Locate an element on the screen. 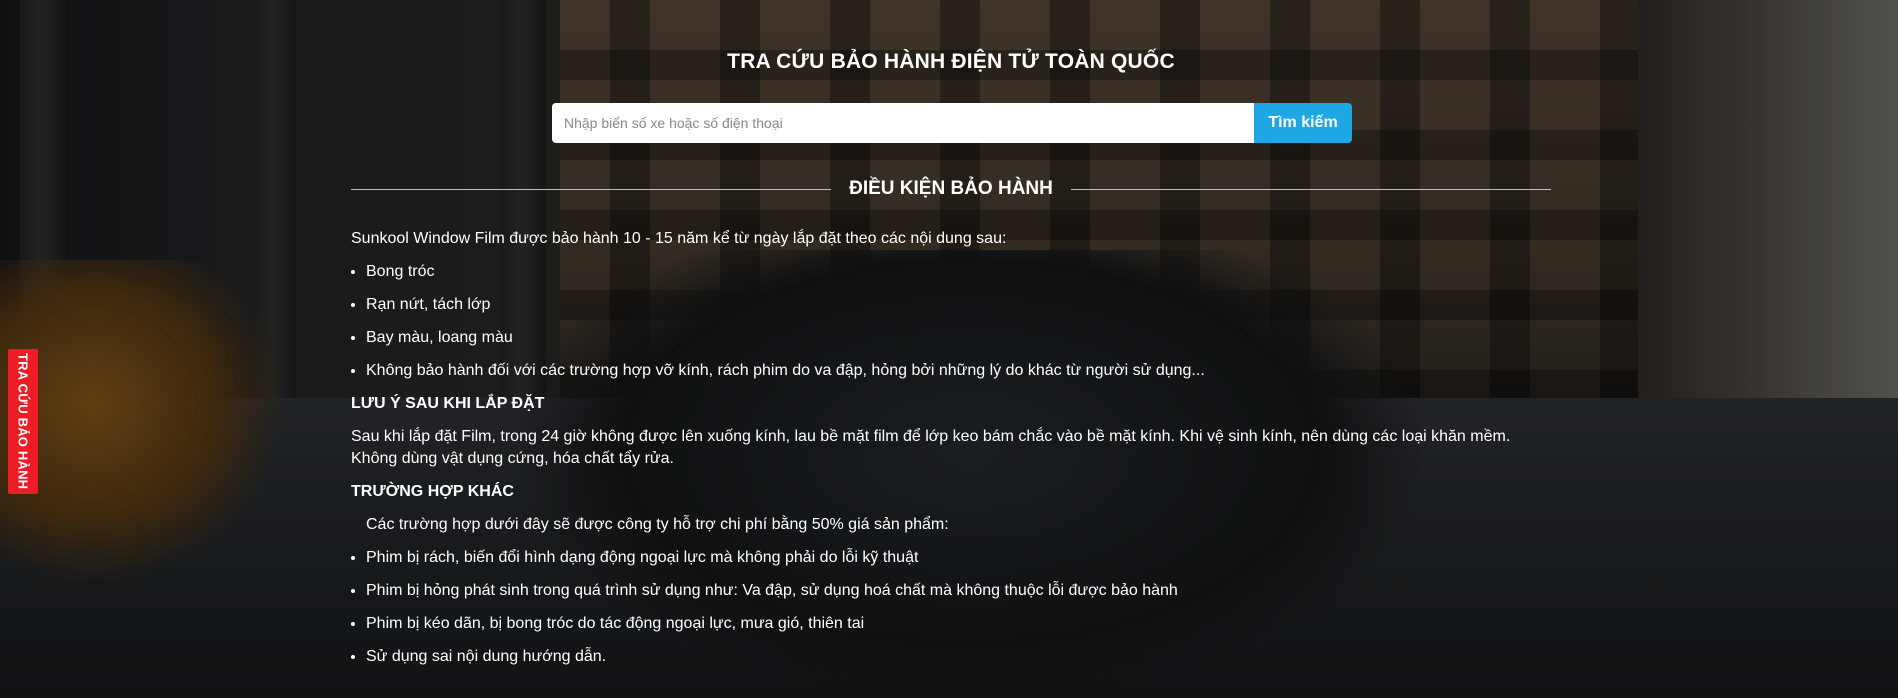  search-button: Tìm kiếm is located at coordinates (1303, 123).